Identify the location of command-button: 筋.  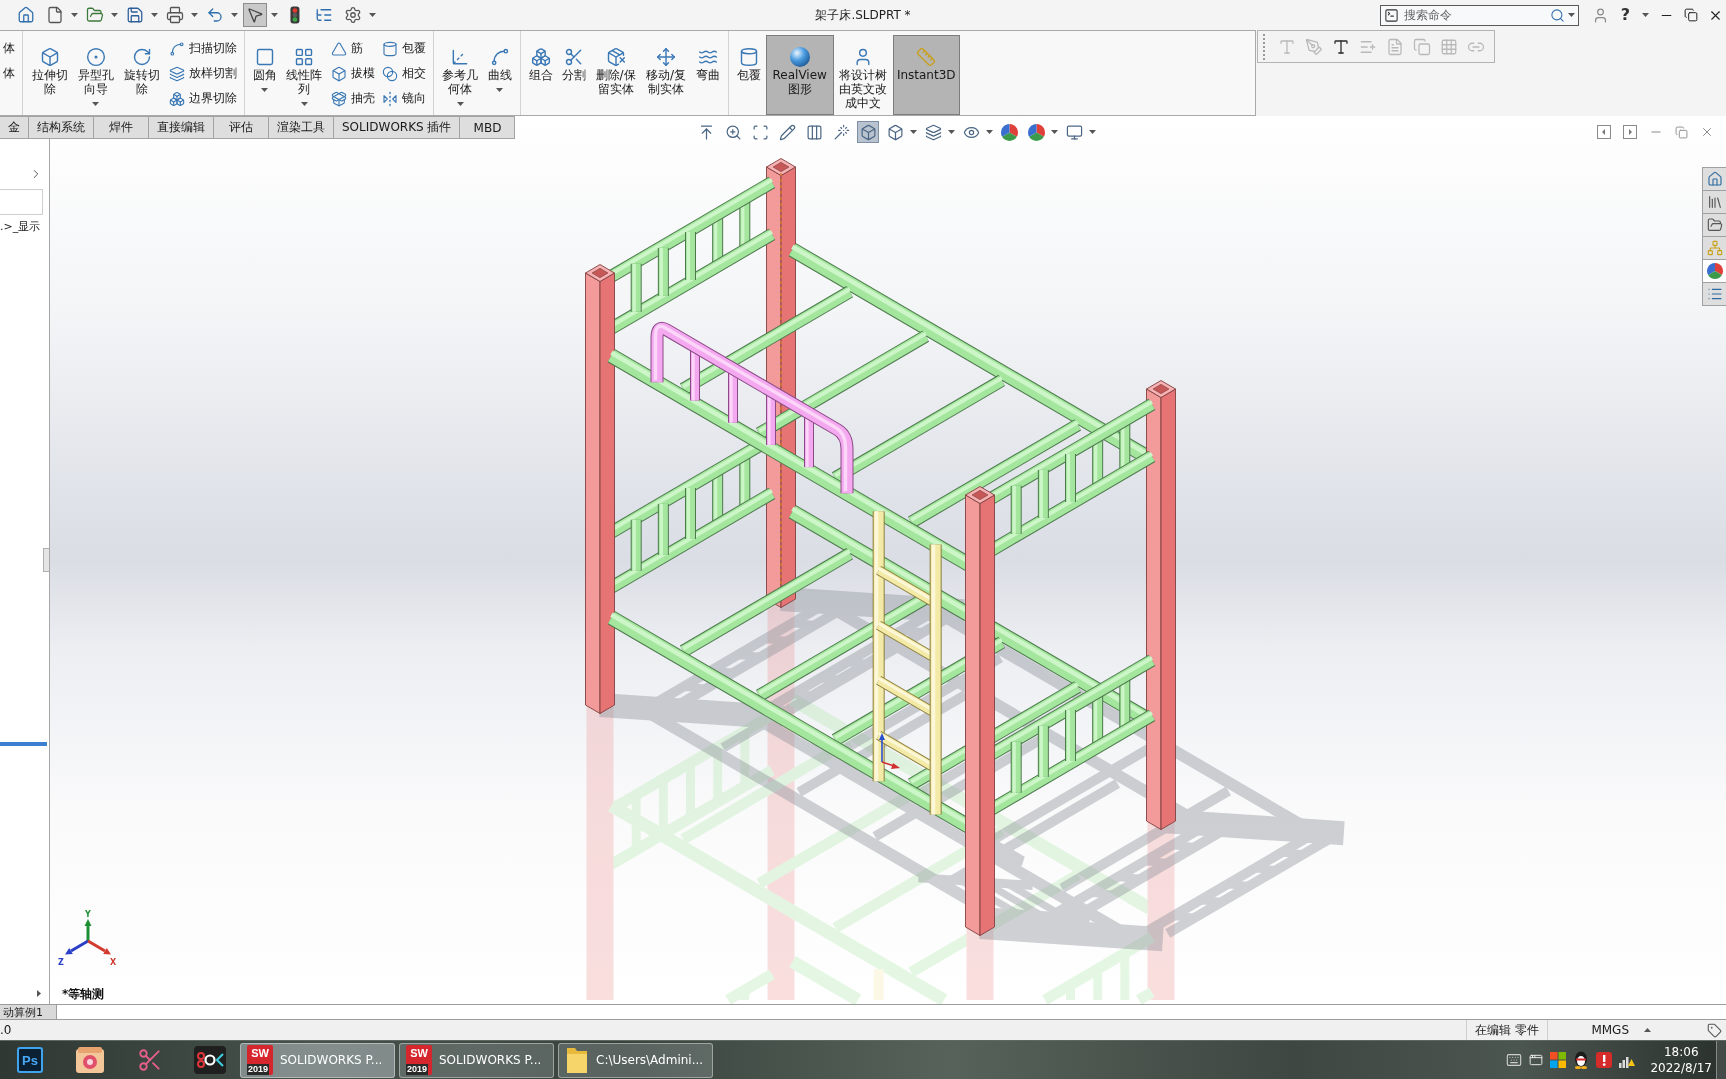
(352, 48).